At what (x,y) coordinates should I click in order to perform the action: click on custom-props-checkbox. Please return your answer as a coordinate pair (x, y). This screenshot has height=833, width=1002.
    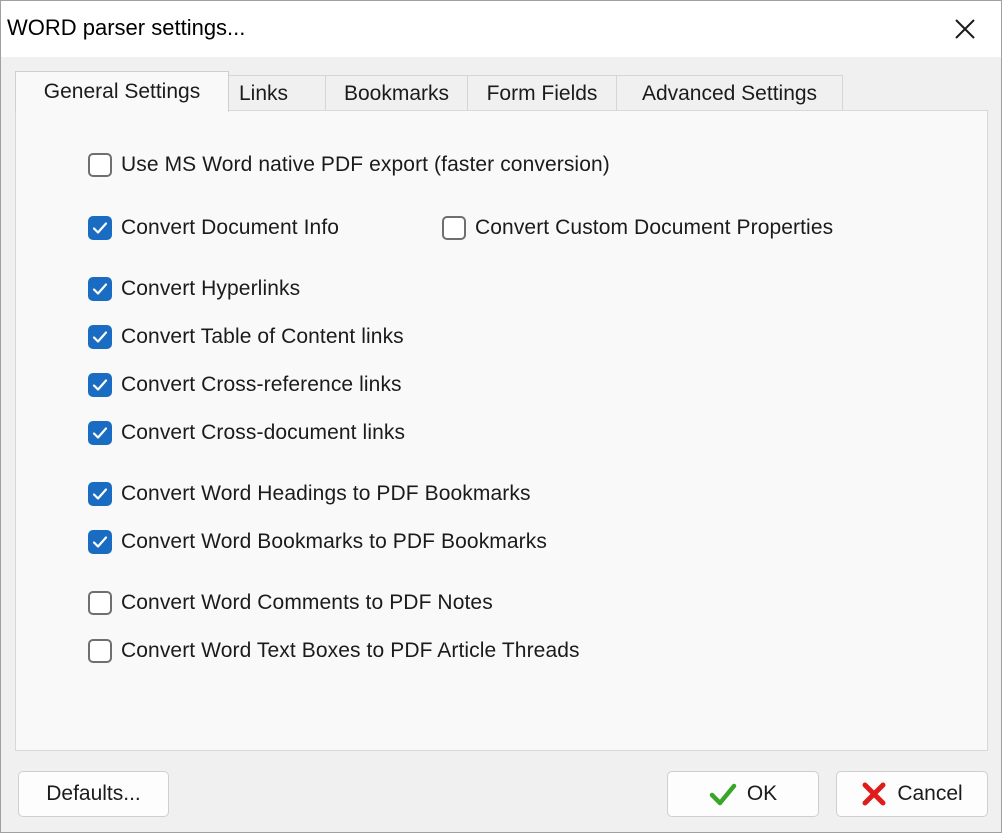
    Looking at the image, I should click on (454, 228).